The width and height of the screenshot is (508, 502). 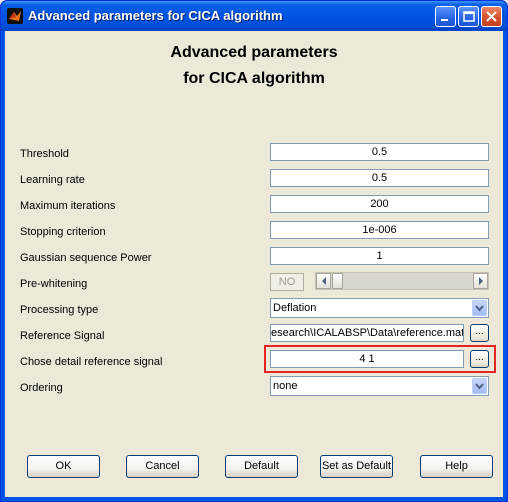 I want to click on maximize-button, so click(x=468, y=16).